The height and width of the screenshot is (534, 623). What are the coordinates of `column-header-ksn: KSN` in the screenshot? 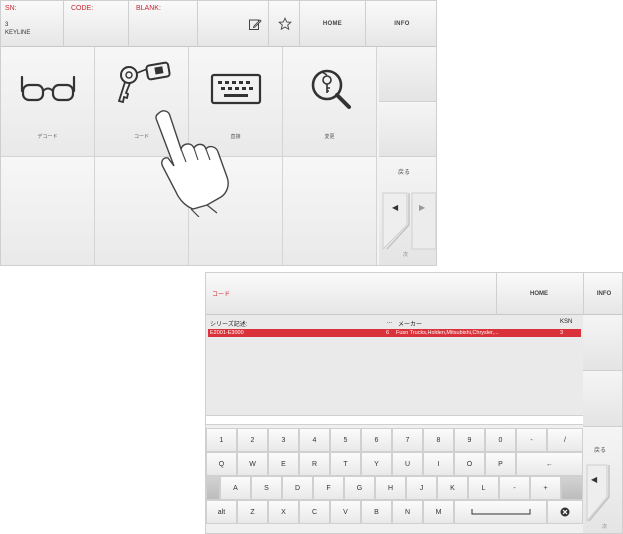 It's located at (566, 322).